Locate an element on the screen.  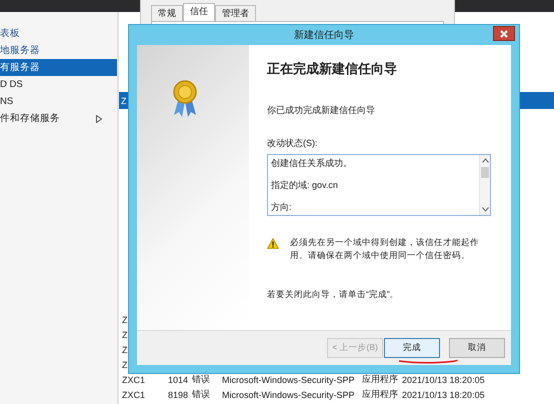
wizard-button: 完成 is located at coordinates (412, 348).